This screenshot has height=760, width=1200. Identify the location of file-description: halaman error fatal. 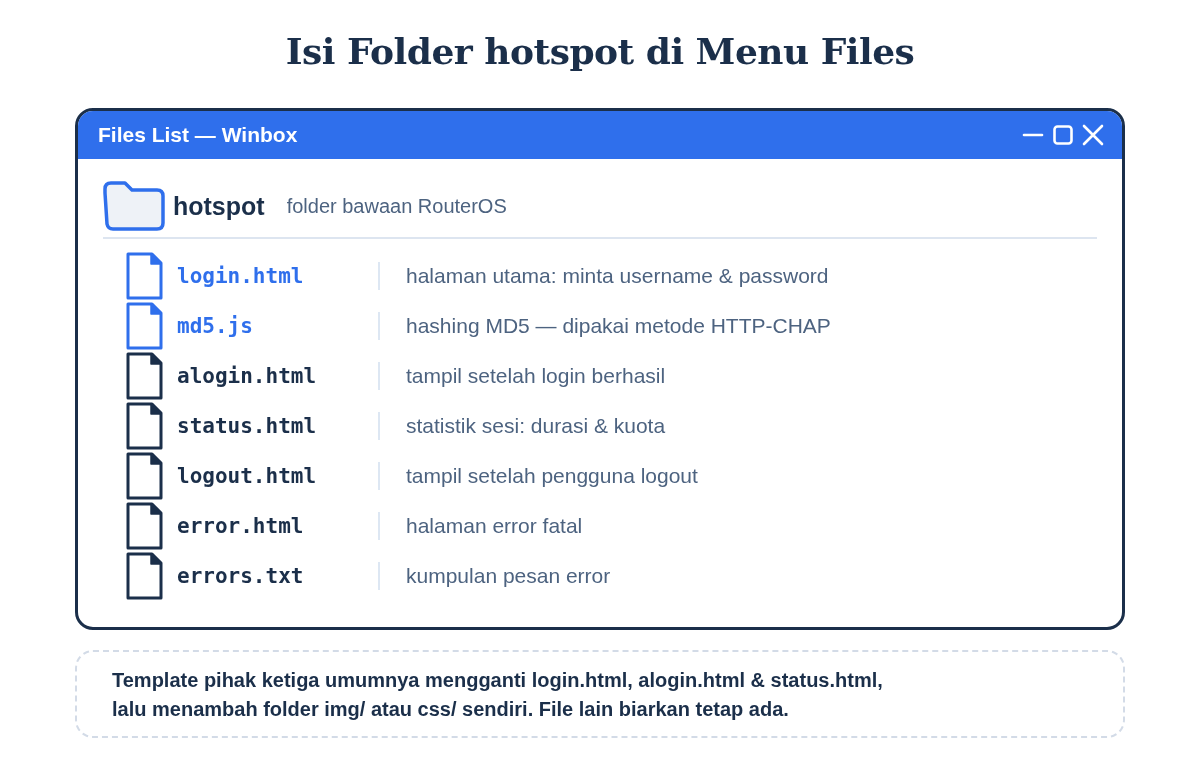
(494, 526).